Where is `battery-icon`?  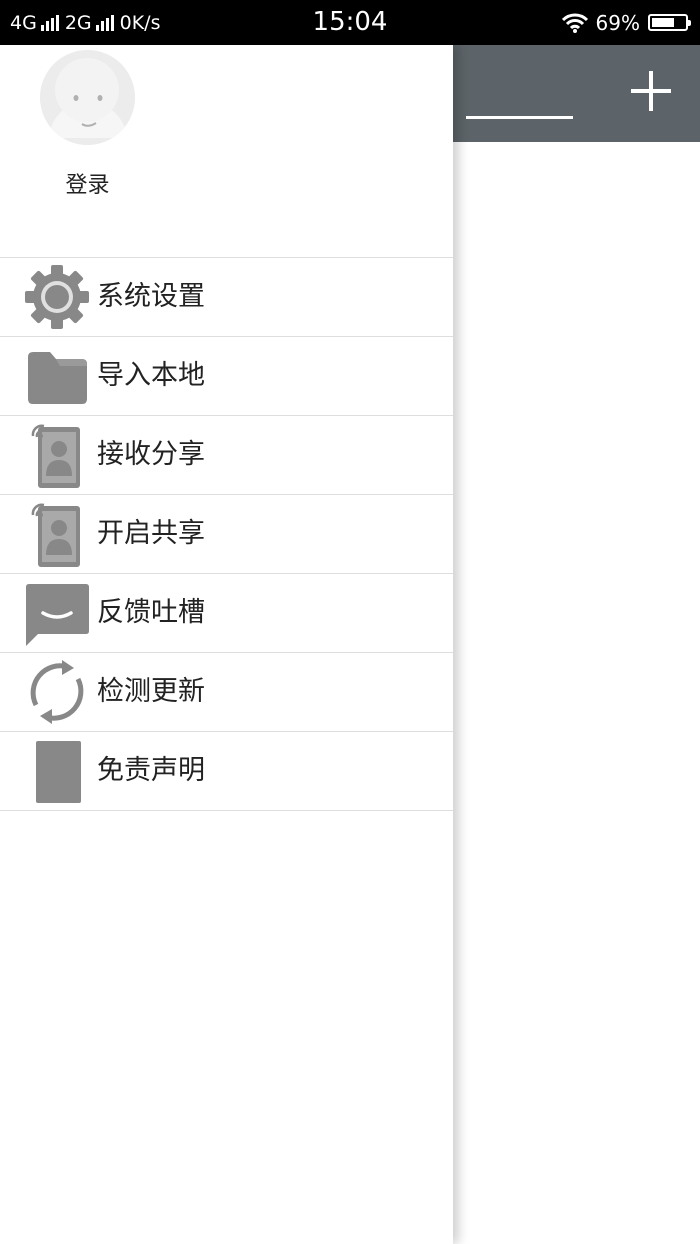 battery-icon is located at coordinates (669, 22).